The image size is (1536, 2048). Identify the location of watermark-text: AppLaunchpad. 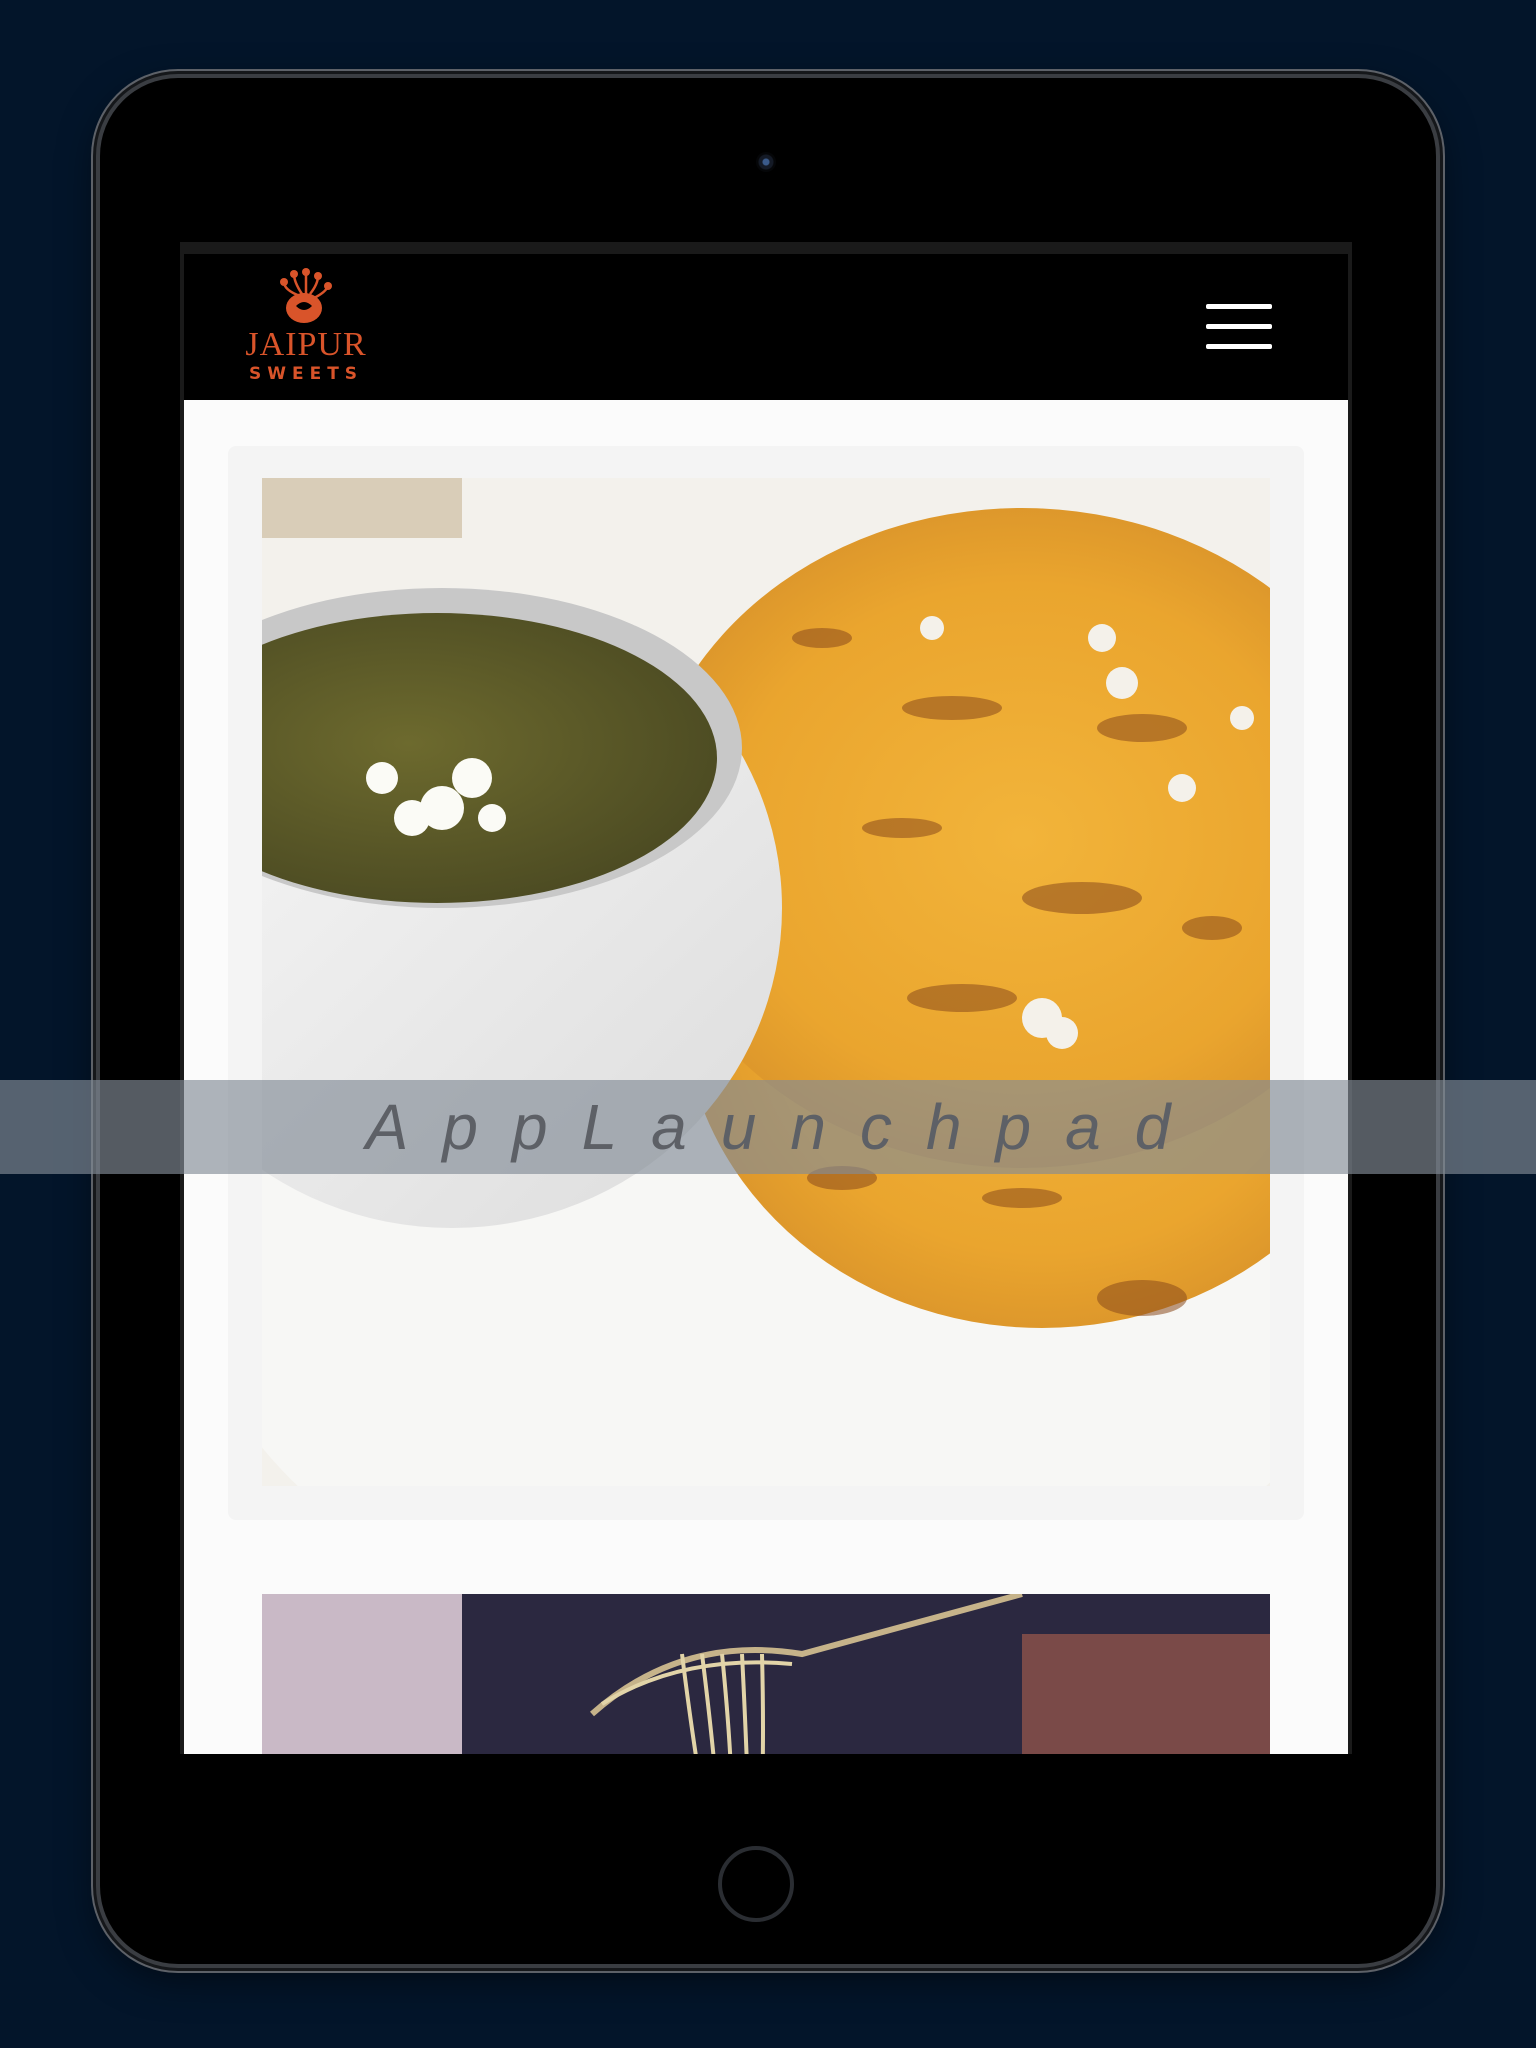
(785, 1127).